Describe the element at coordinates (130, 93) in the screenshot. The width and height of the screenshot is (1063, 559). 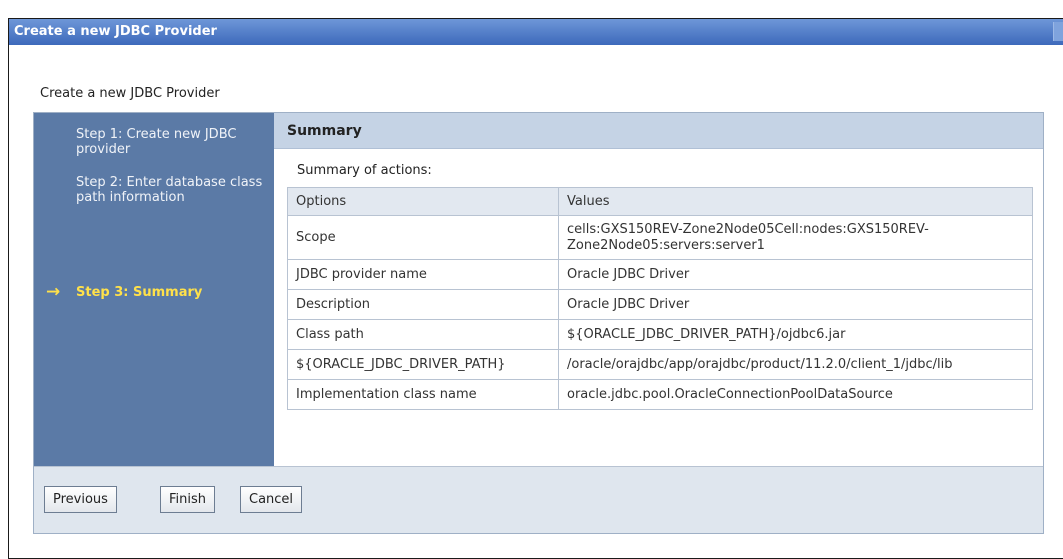
I see `page-heading: Create a new JDBC Provider` at that location.